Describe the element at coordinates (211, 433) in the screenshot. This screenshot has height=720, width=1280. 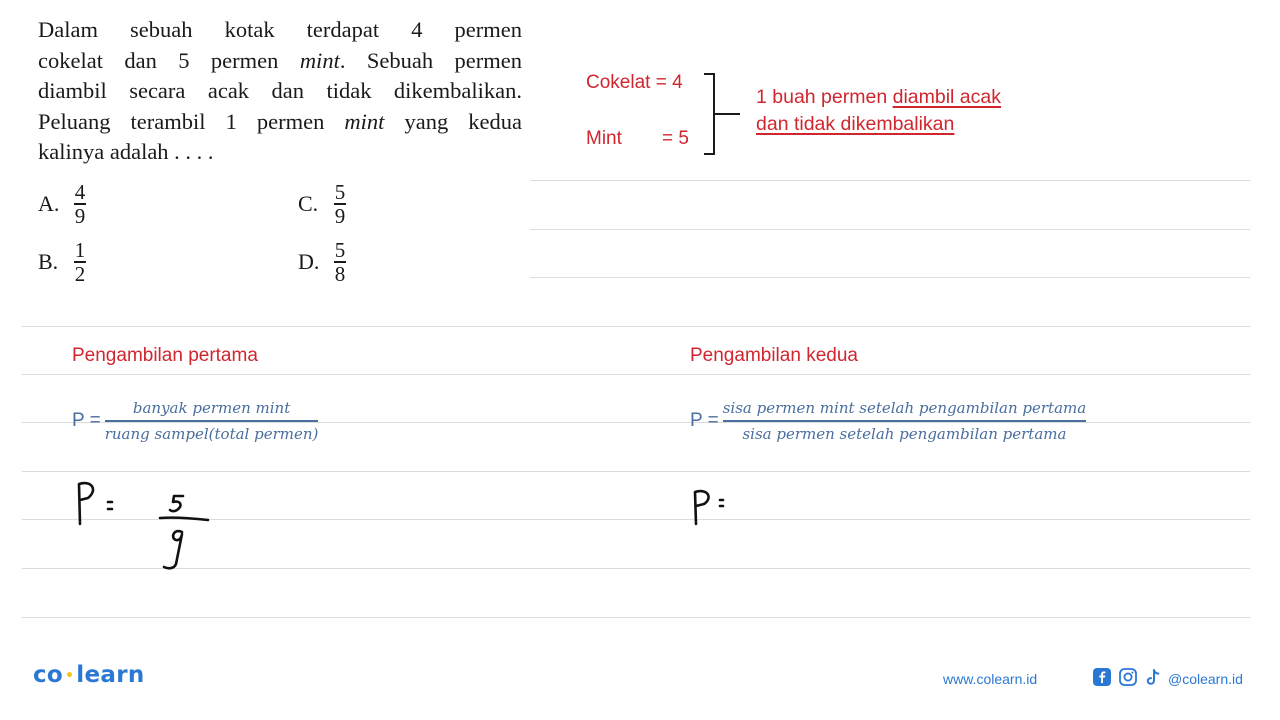
I see `formula-denominator: ruang sampel(total permen)` at that location.